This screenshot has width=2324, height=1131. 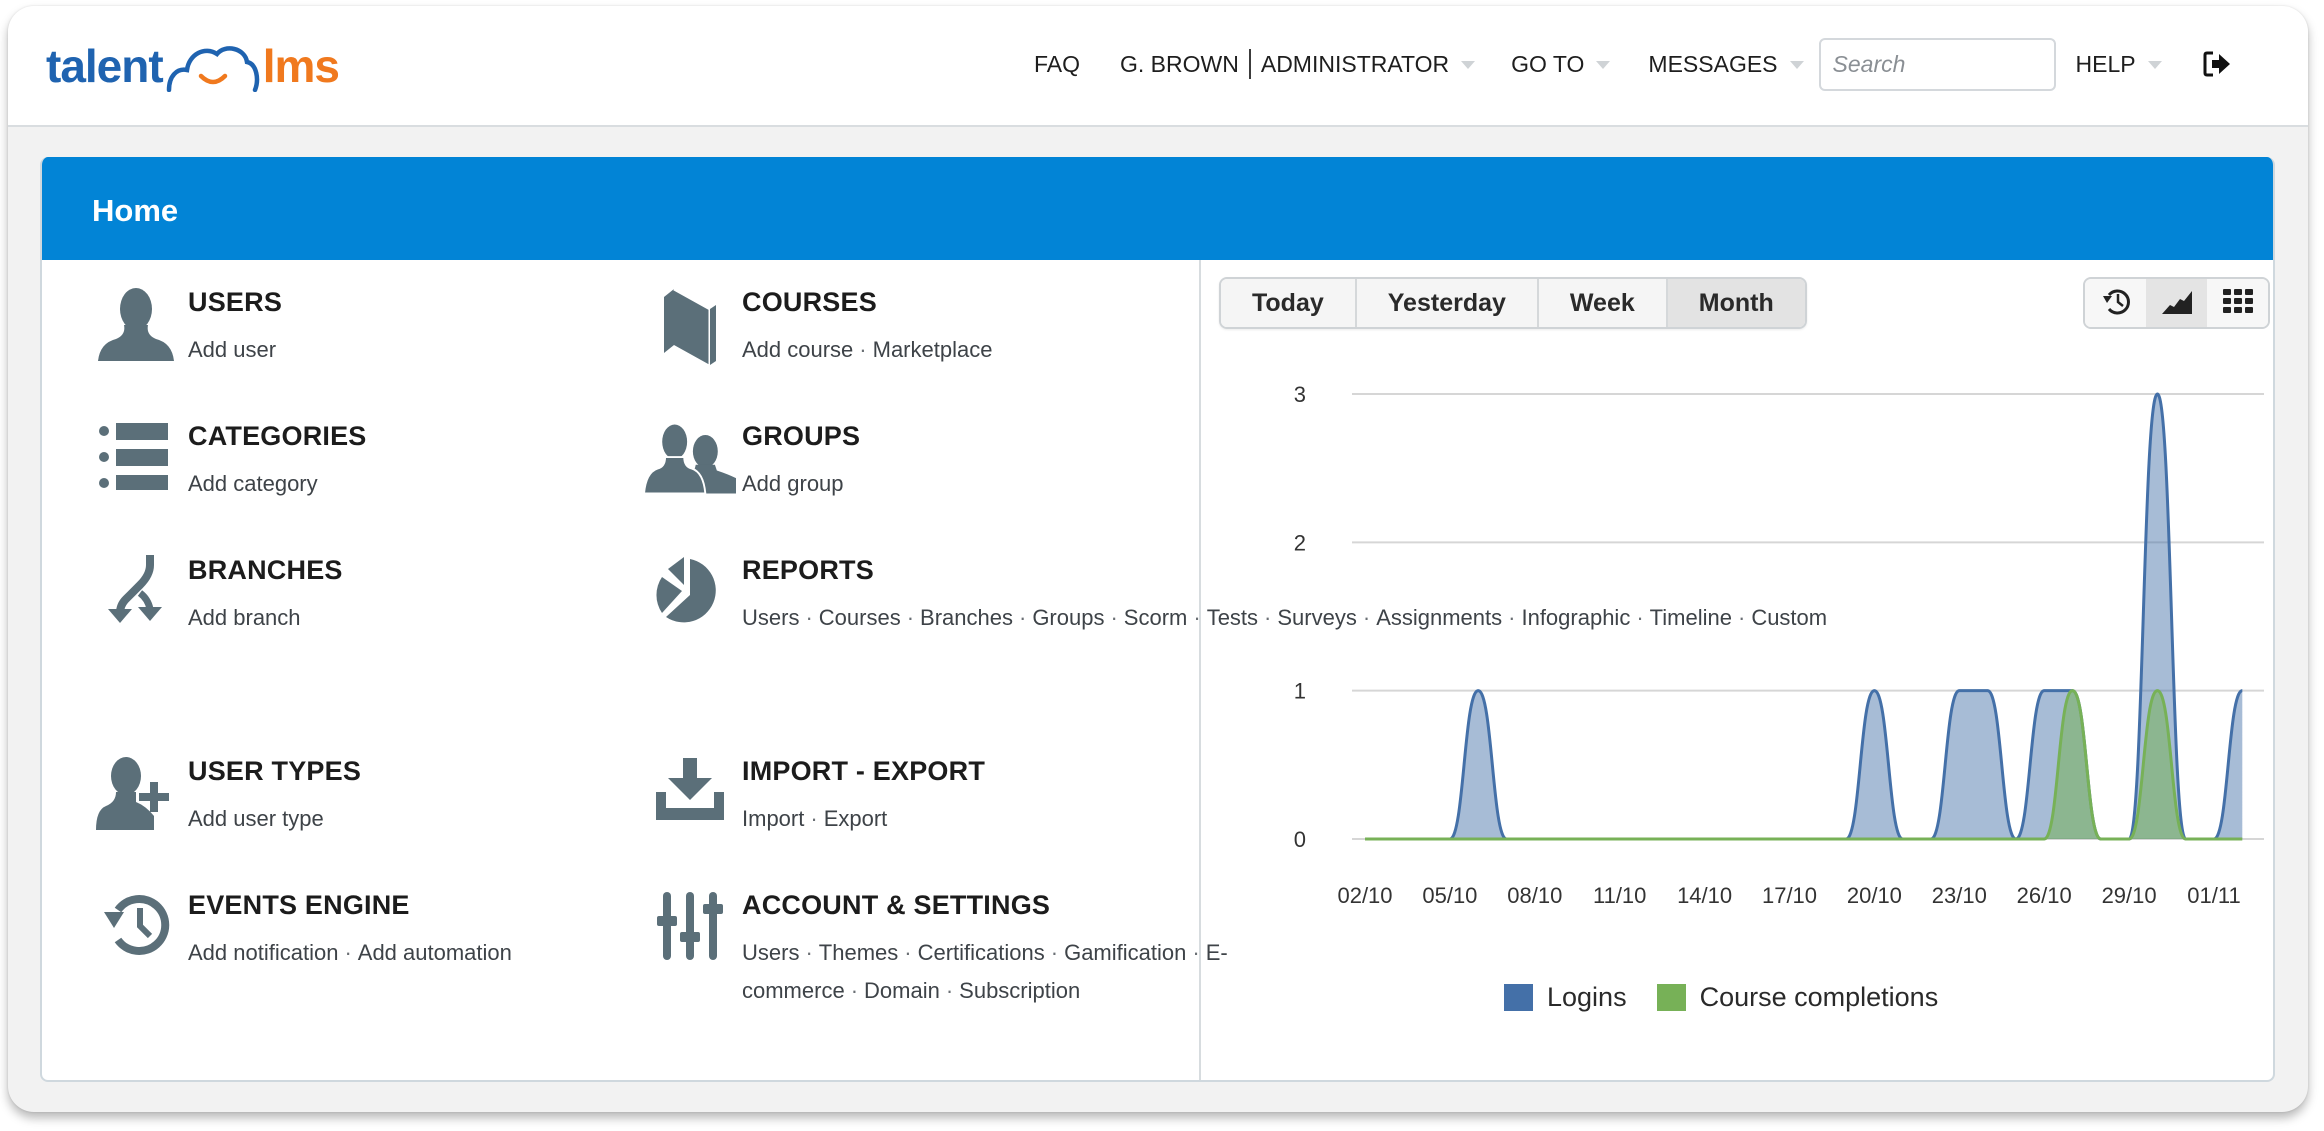 What do you see at coordinates (1447, 303) in the screenshot?
I see `tab-yesterday: Yesterday` at bounding box center [1447, 303].